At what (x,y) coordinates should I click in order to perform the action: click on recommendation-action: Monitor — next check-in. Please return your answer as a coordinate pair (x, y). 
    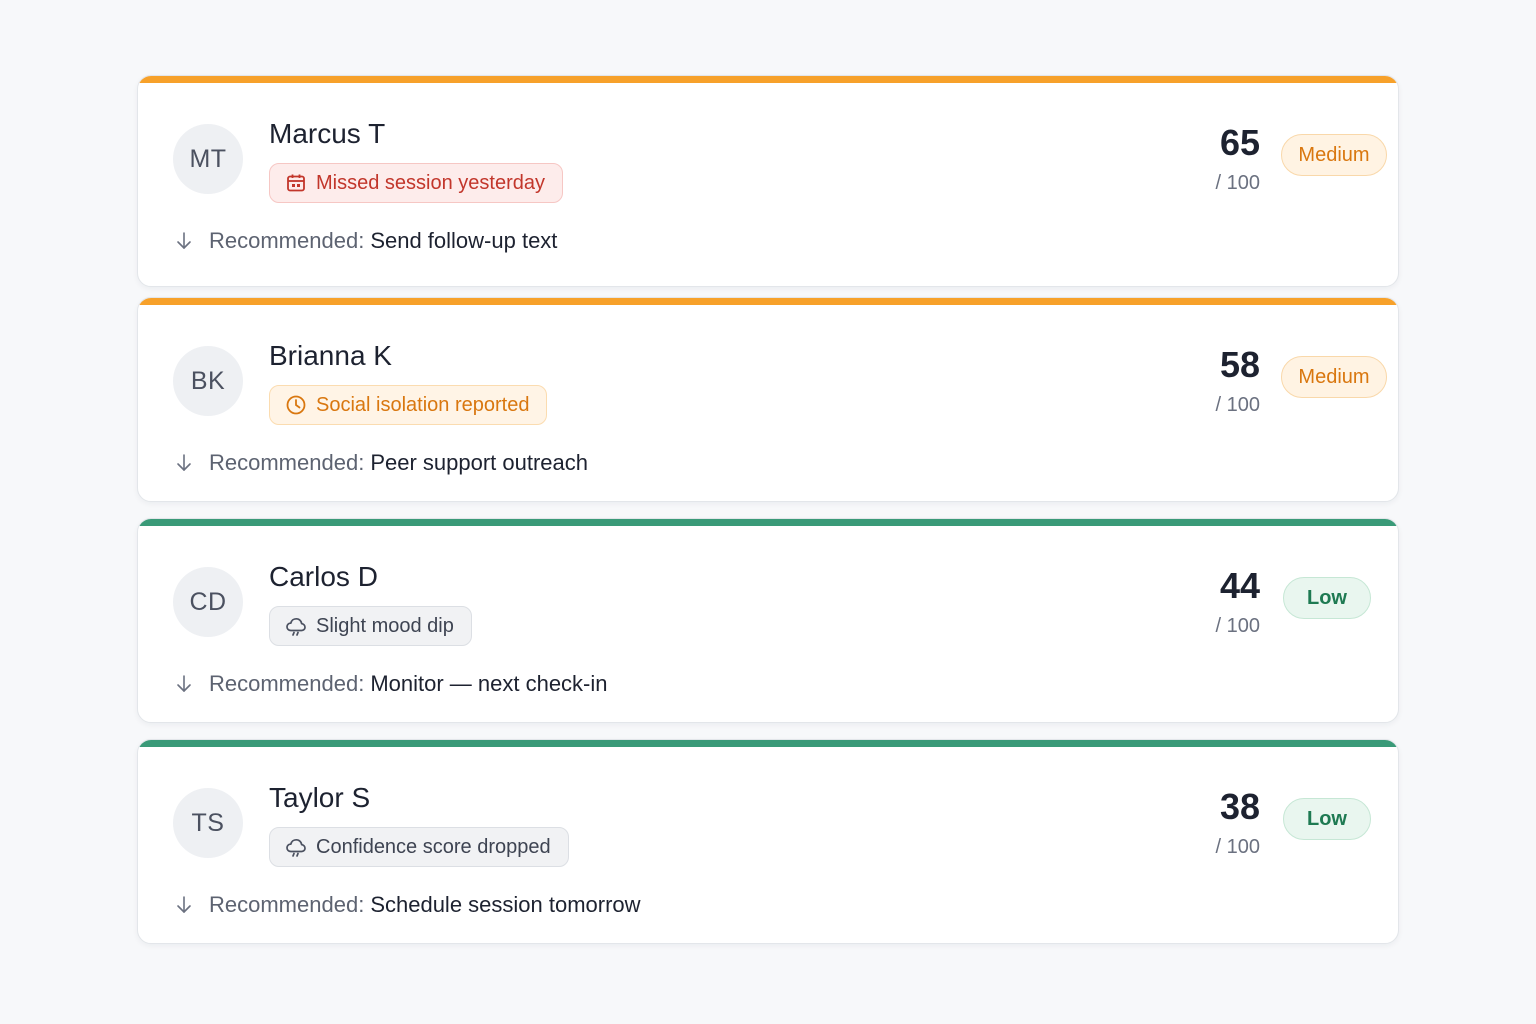
    Looking at the image, I should click on (488, 684).